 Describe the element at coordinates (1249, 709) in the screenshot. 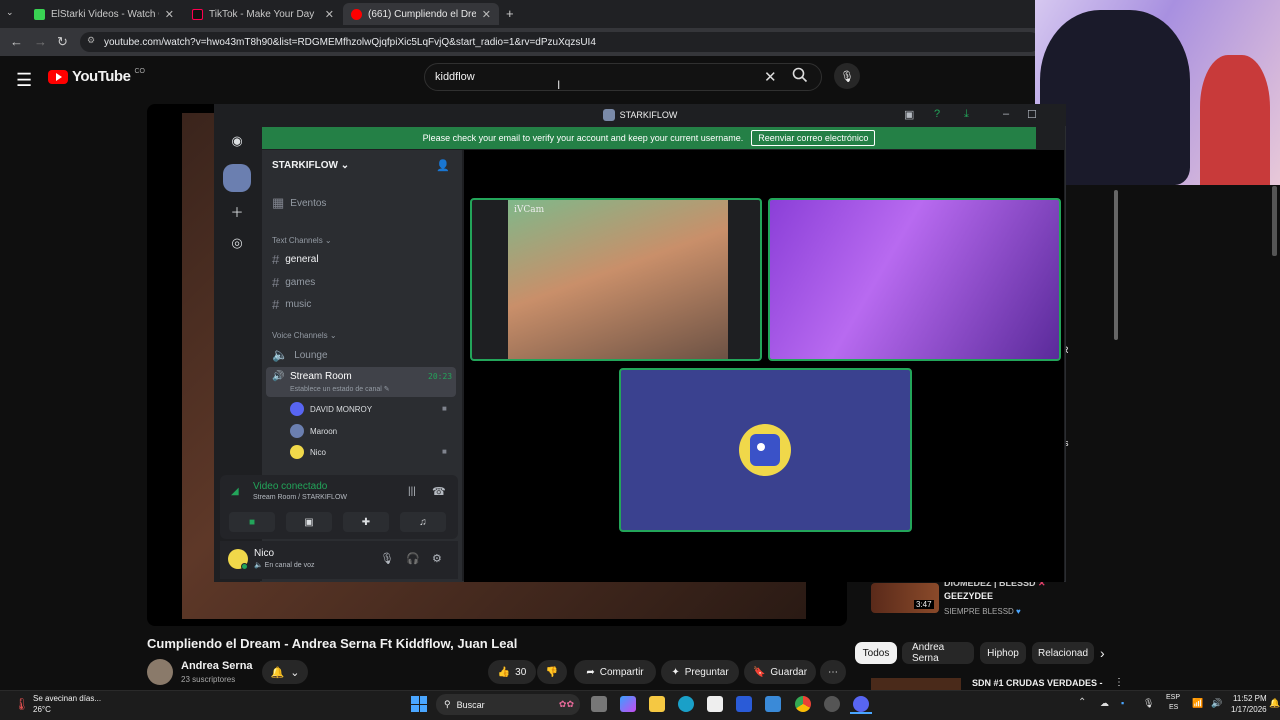

I see `clock-date: 1/17/2026` at that location.